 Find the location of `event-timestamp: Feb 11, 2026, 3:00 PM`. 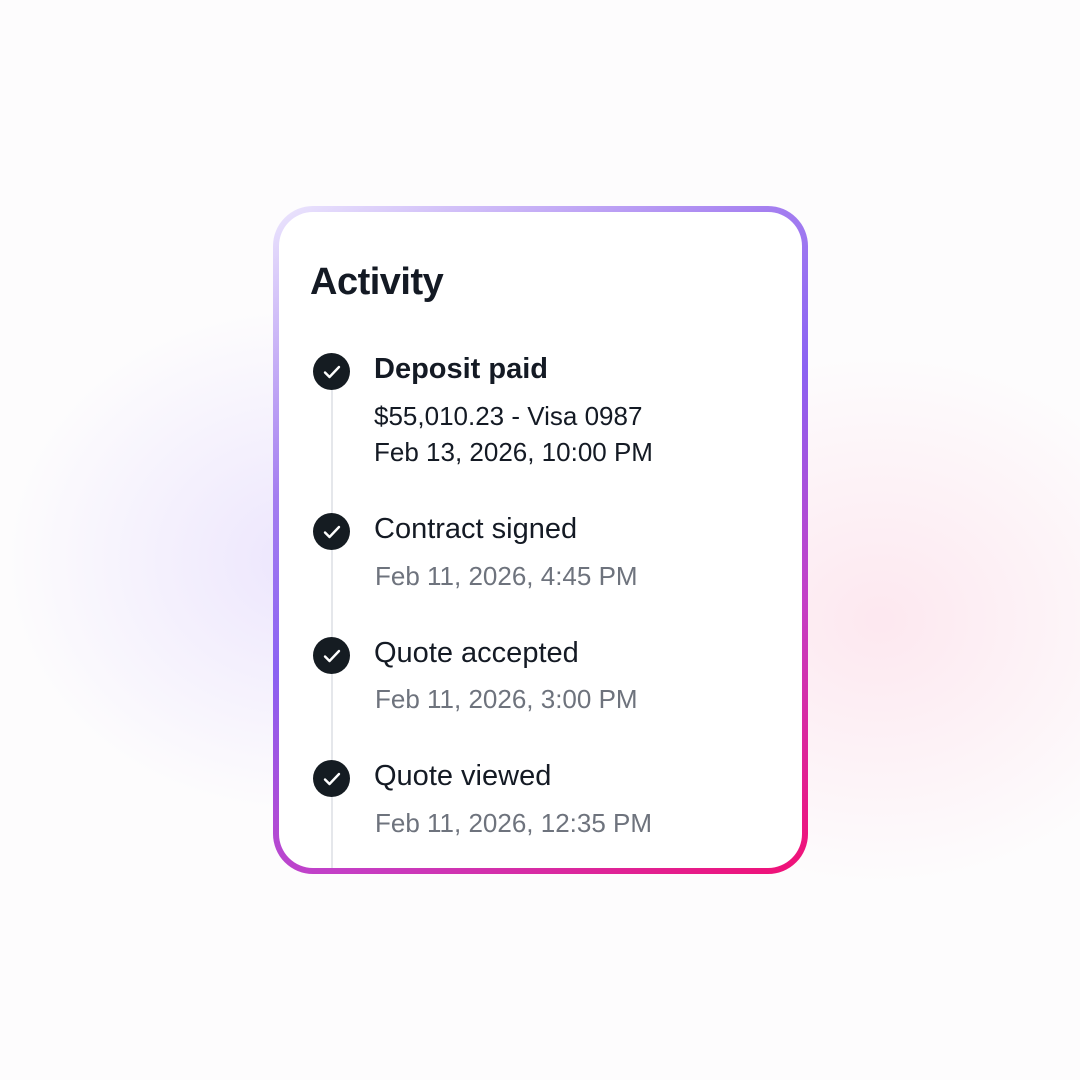

event-timestamp: Feb 11, 2026, 3:00 PM is located at coordinates (506, 699).